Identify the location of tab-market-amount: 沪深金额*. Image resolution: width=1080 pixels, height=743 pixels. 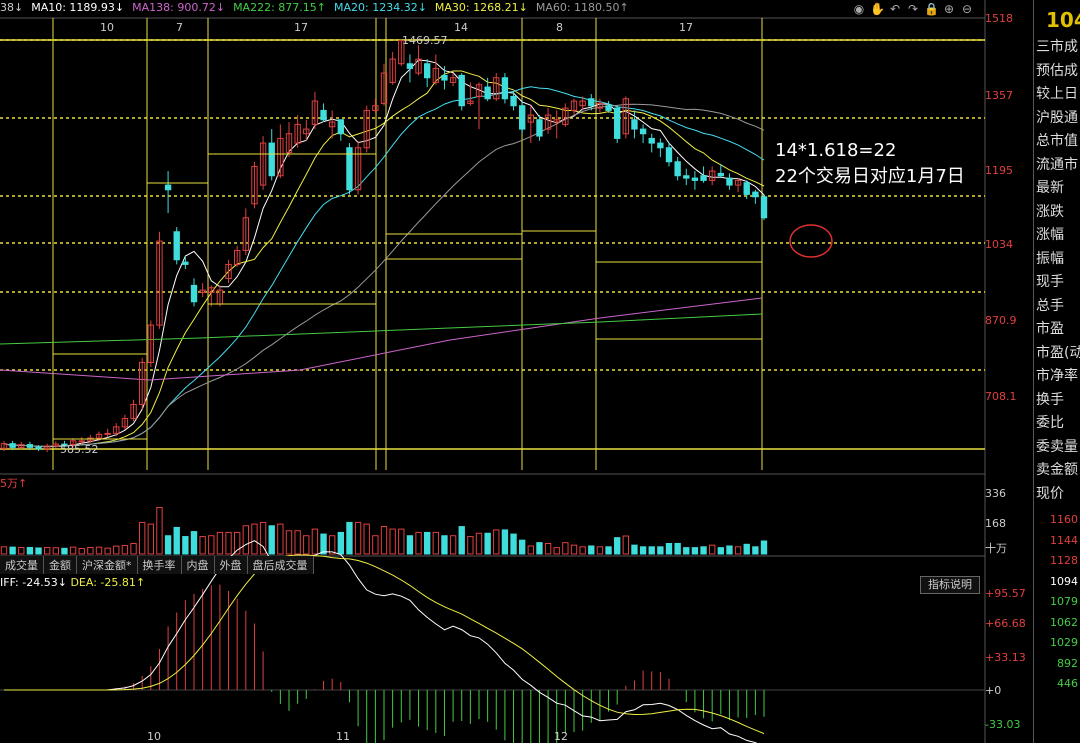
(107, 565).